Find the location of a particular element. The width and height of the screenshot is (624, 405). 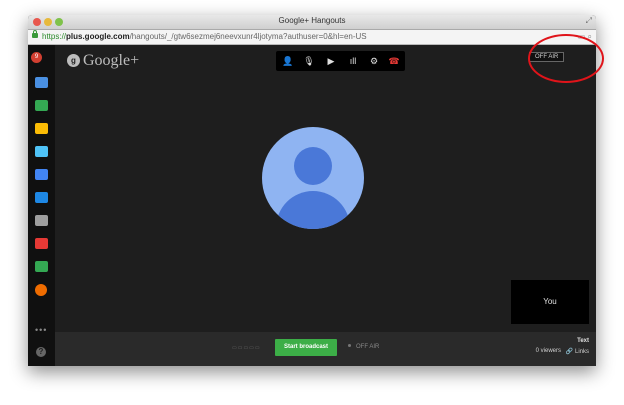

camera-off-icon: ▶ is located at coordinates (331, 61).